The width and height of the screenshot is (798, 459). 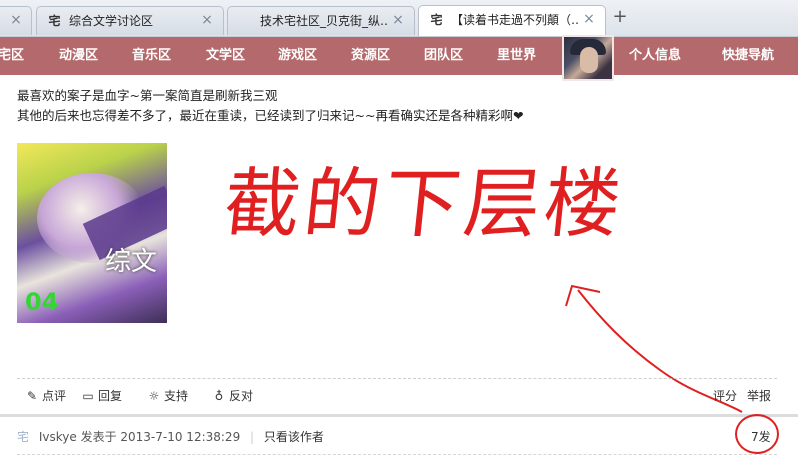 I want to click on tab-partial: ×, so click(x=16, y=20).